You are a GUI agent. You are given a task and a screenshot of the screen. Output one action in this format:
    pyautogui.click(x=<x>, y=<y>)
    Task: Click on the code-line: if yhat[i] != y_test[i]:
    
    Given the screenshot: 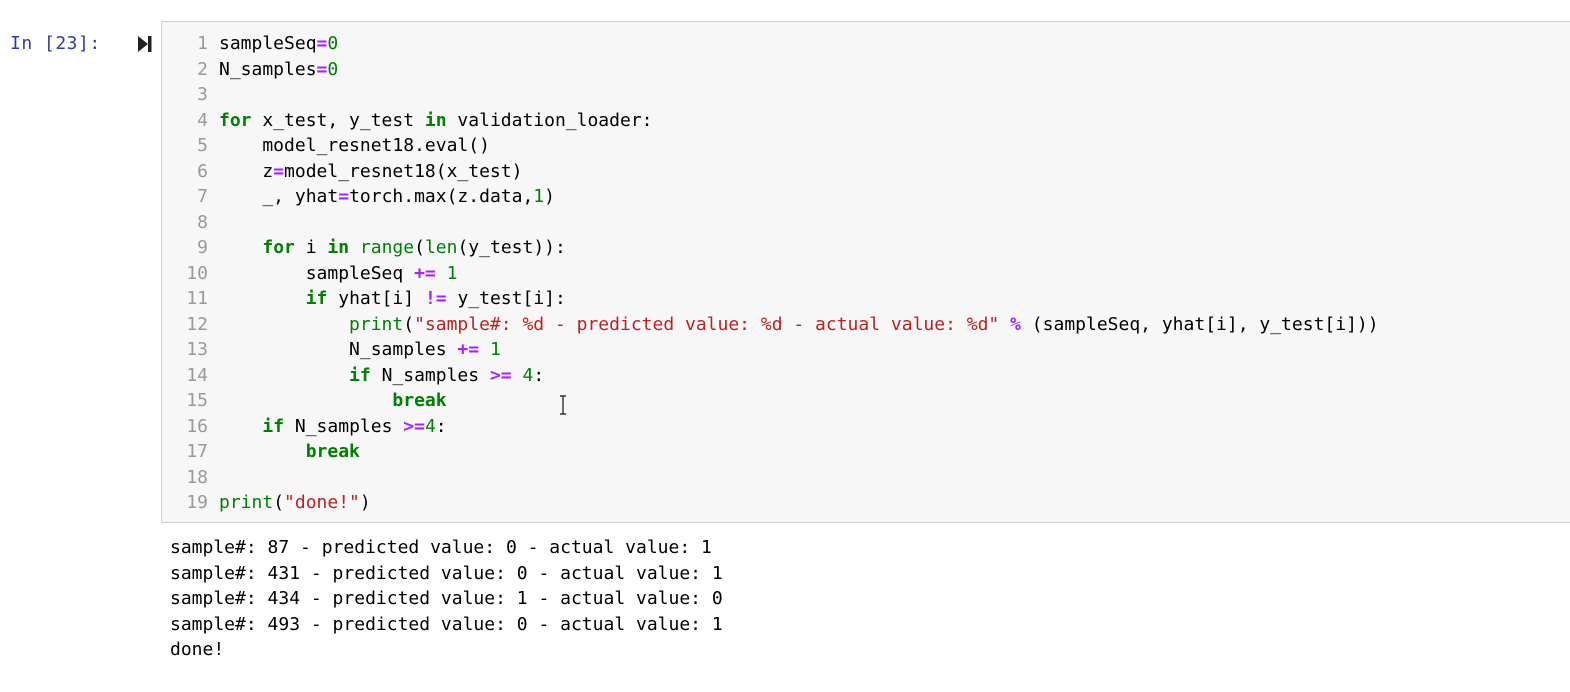 What is the action you would take?
    pyautogui.click(x=894, y=299)
    